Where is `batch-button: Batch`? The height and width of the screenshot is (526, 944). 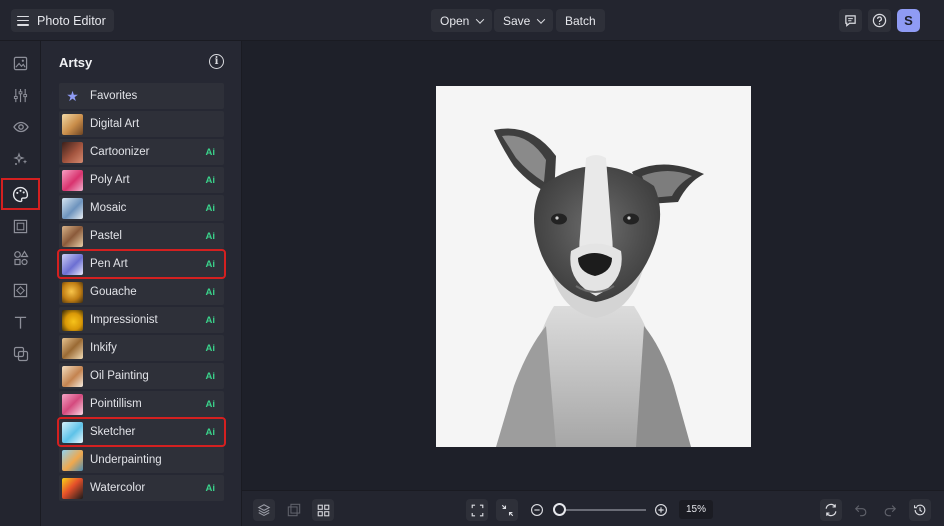
batch-button: Batch is located at coordinates (580, 20).